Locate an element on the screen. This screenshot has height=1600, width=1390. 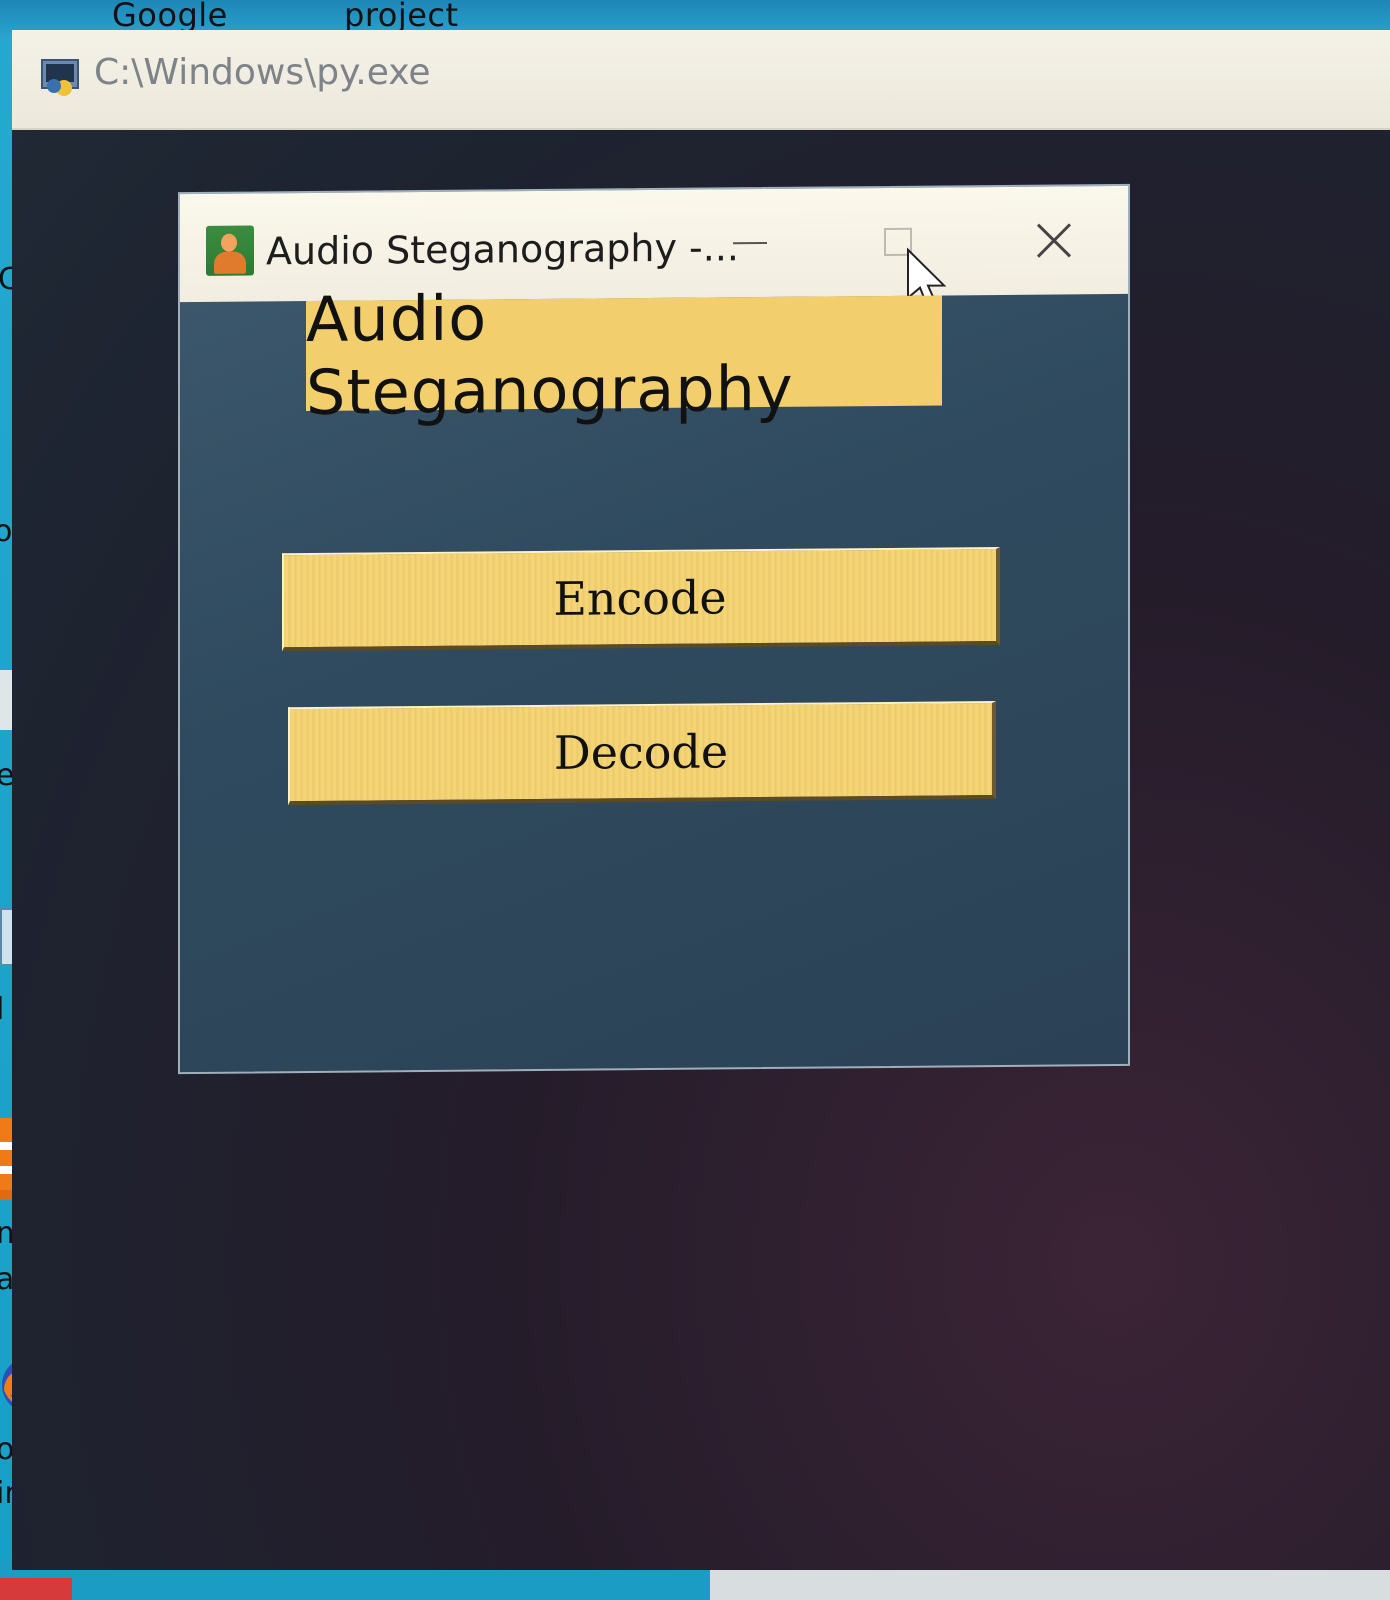
console-title: C:\Windows\py.exe is located at coordinates (262, 72).